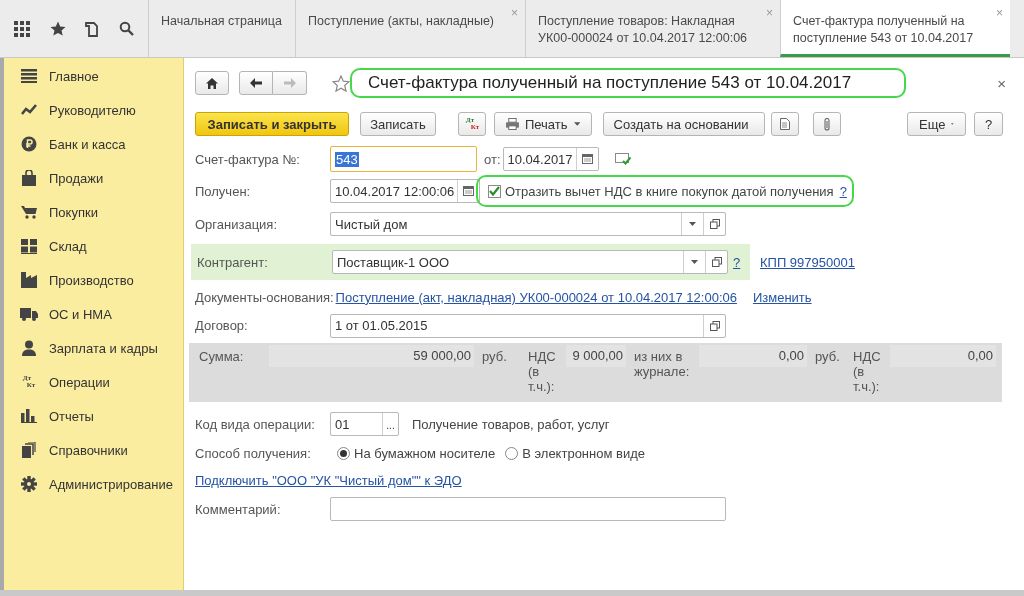  I want to click on sidebar-item: Руководителю, so click(93, 110).